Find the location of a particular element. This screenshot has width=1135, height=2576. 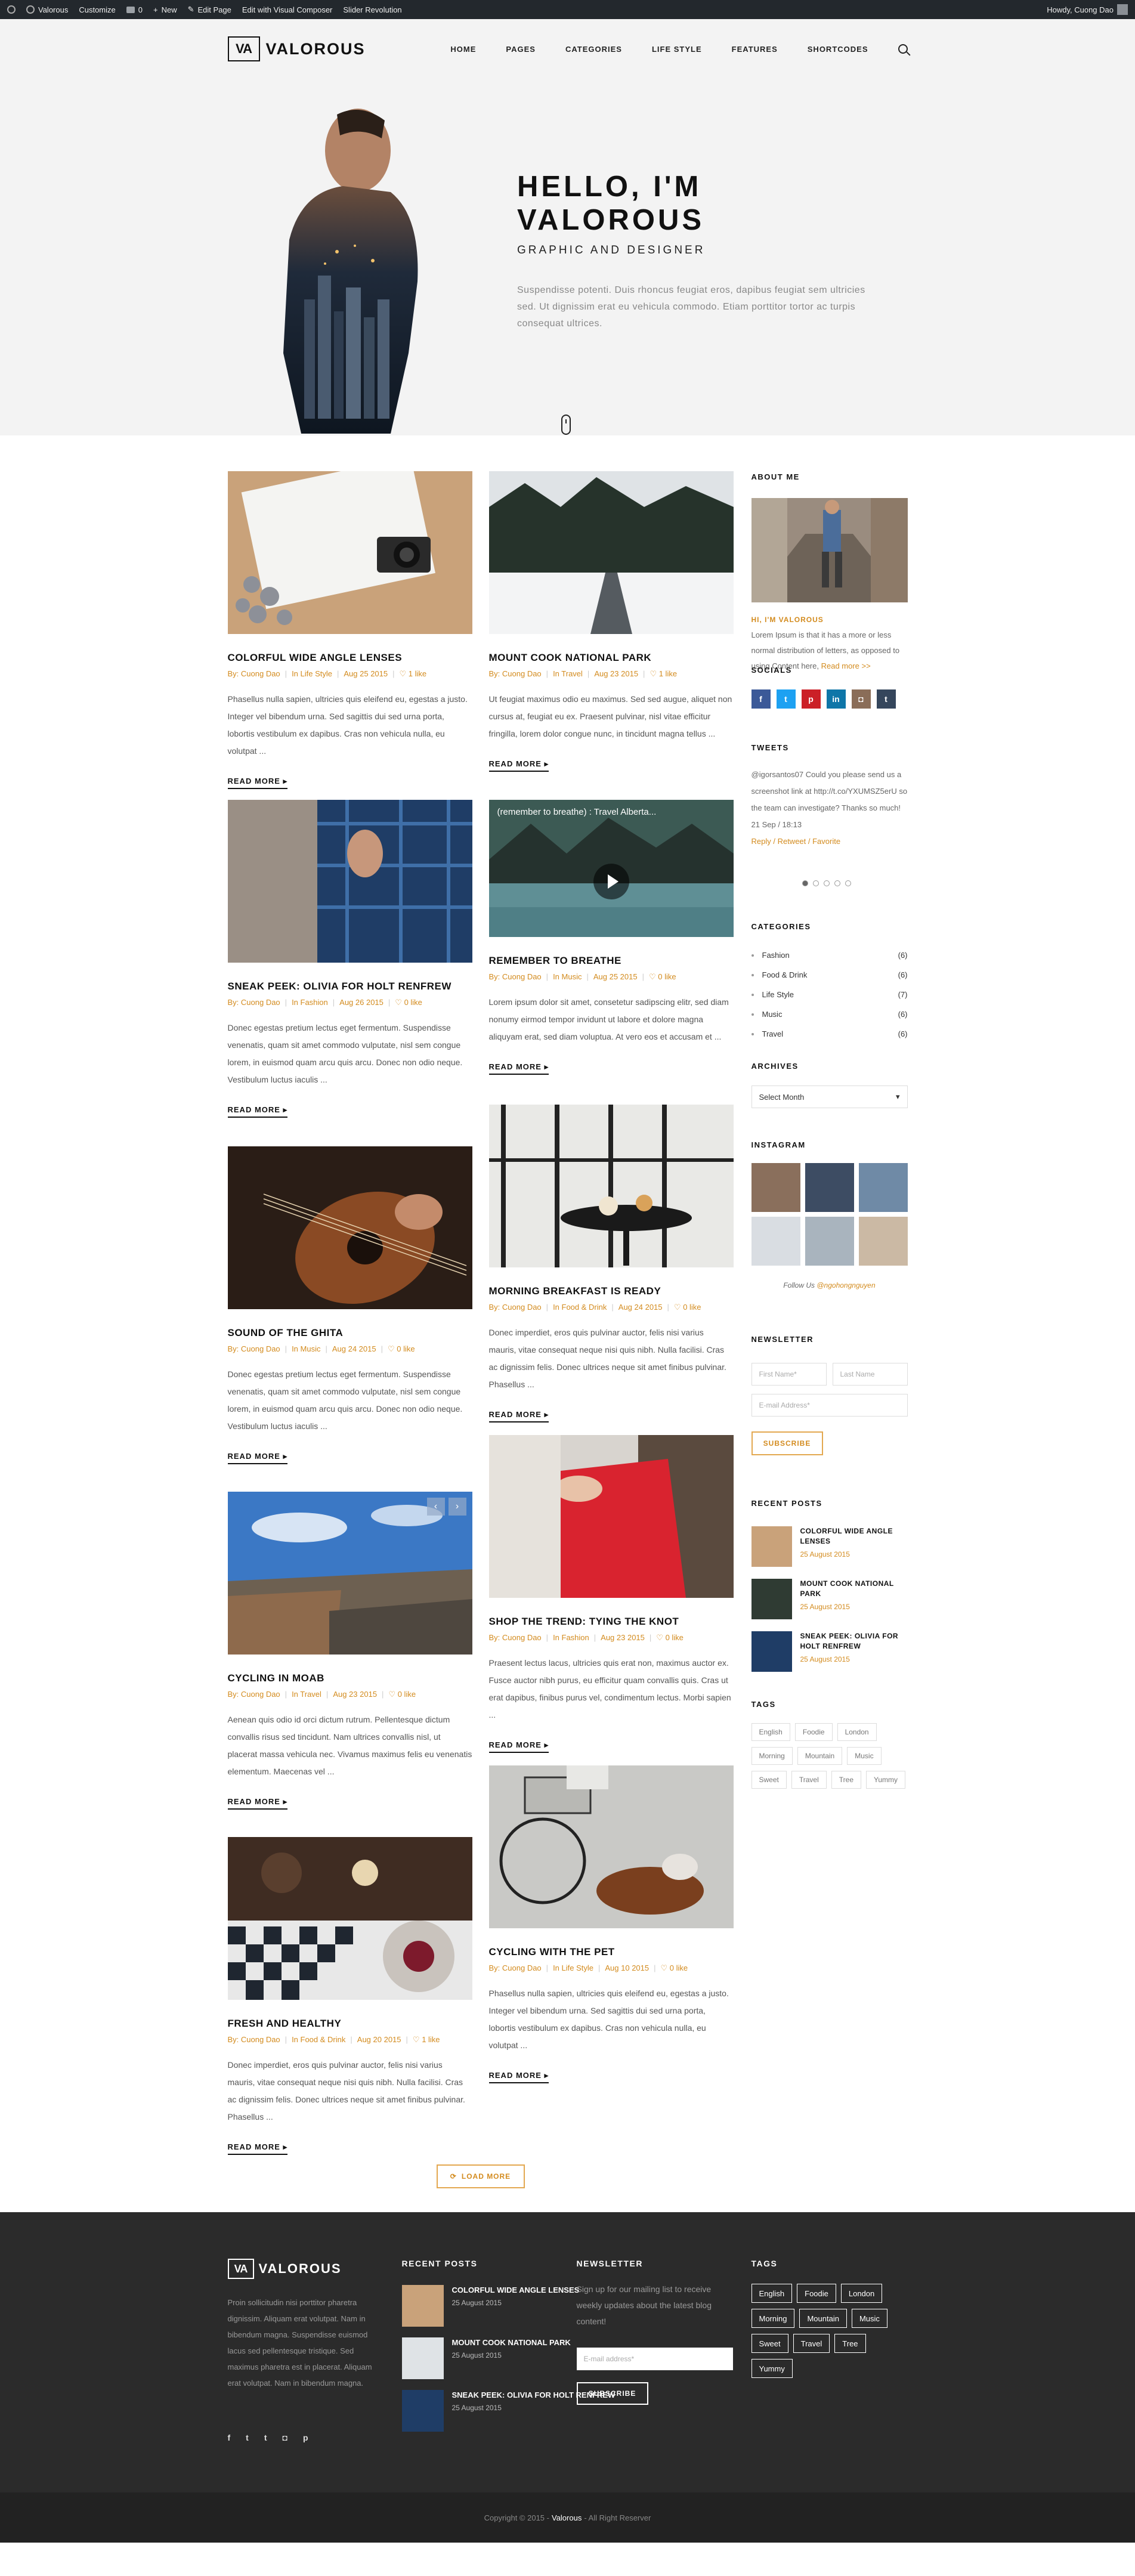

category-item: Food & Drink (6) is located at coordinates (830, 975).